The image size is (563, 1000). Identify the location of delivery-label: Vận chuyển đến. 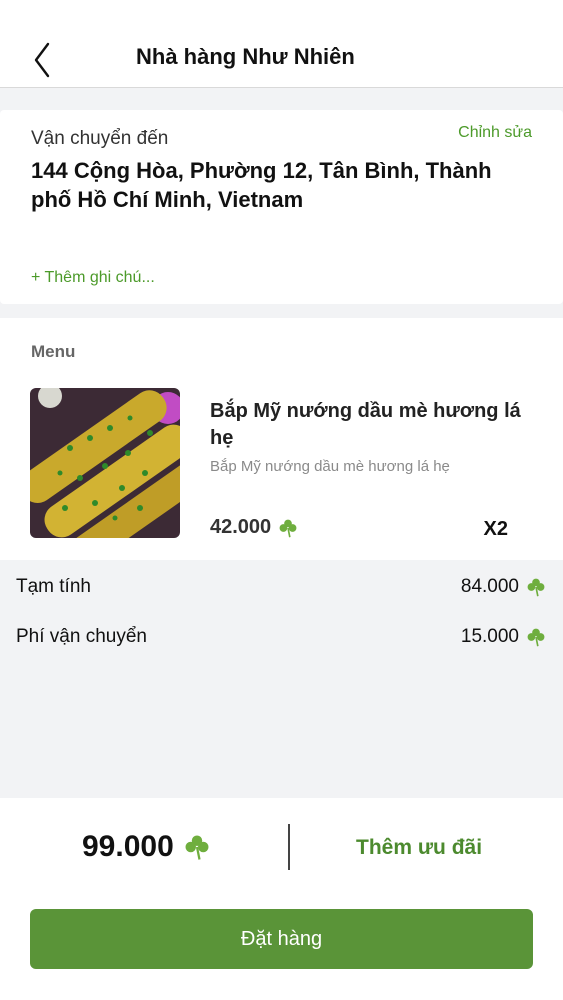
(100, 138).